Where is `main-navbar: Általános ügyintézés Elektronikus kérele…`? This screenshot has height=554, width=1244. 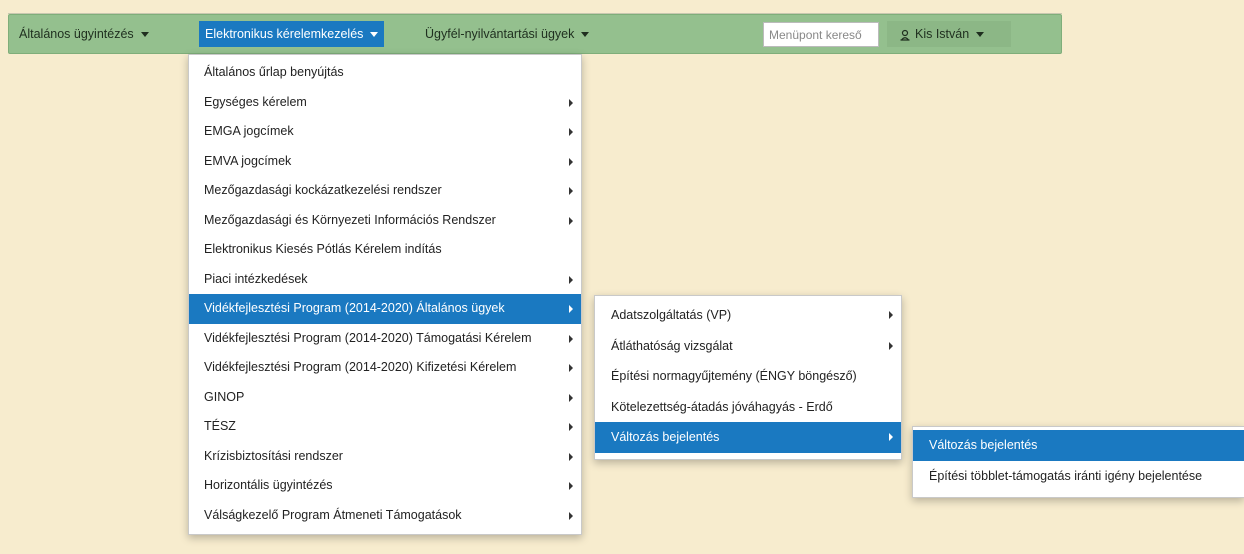
main-navbar: Általános ügyintézés Elektronikus kérele… is located at coordinates (535, 34).